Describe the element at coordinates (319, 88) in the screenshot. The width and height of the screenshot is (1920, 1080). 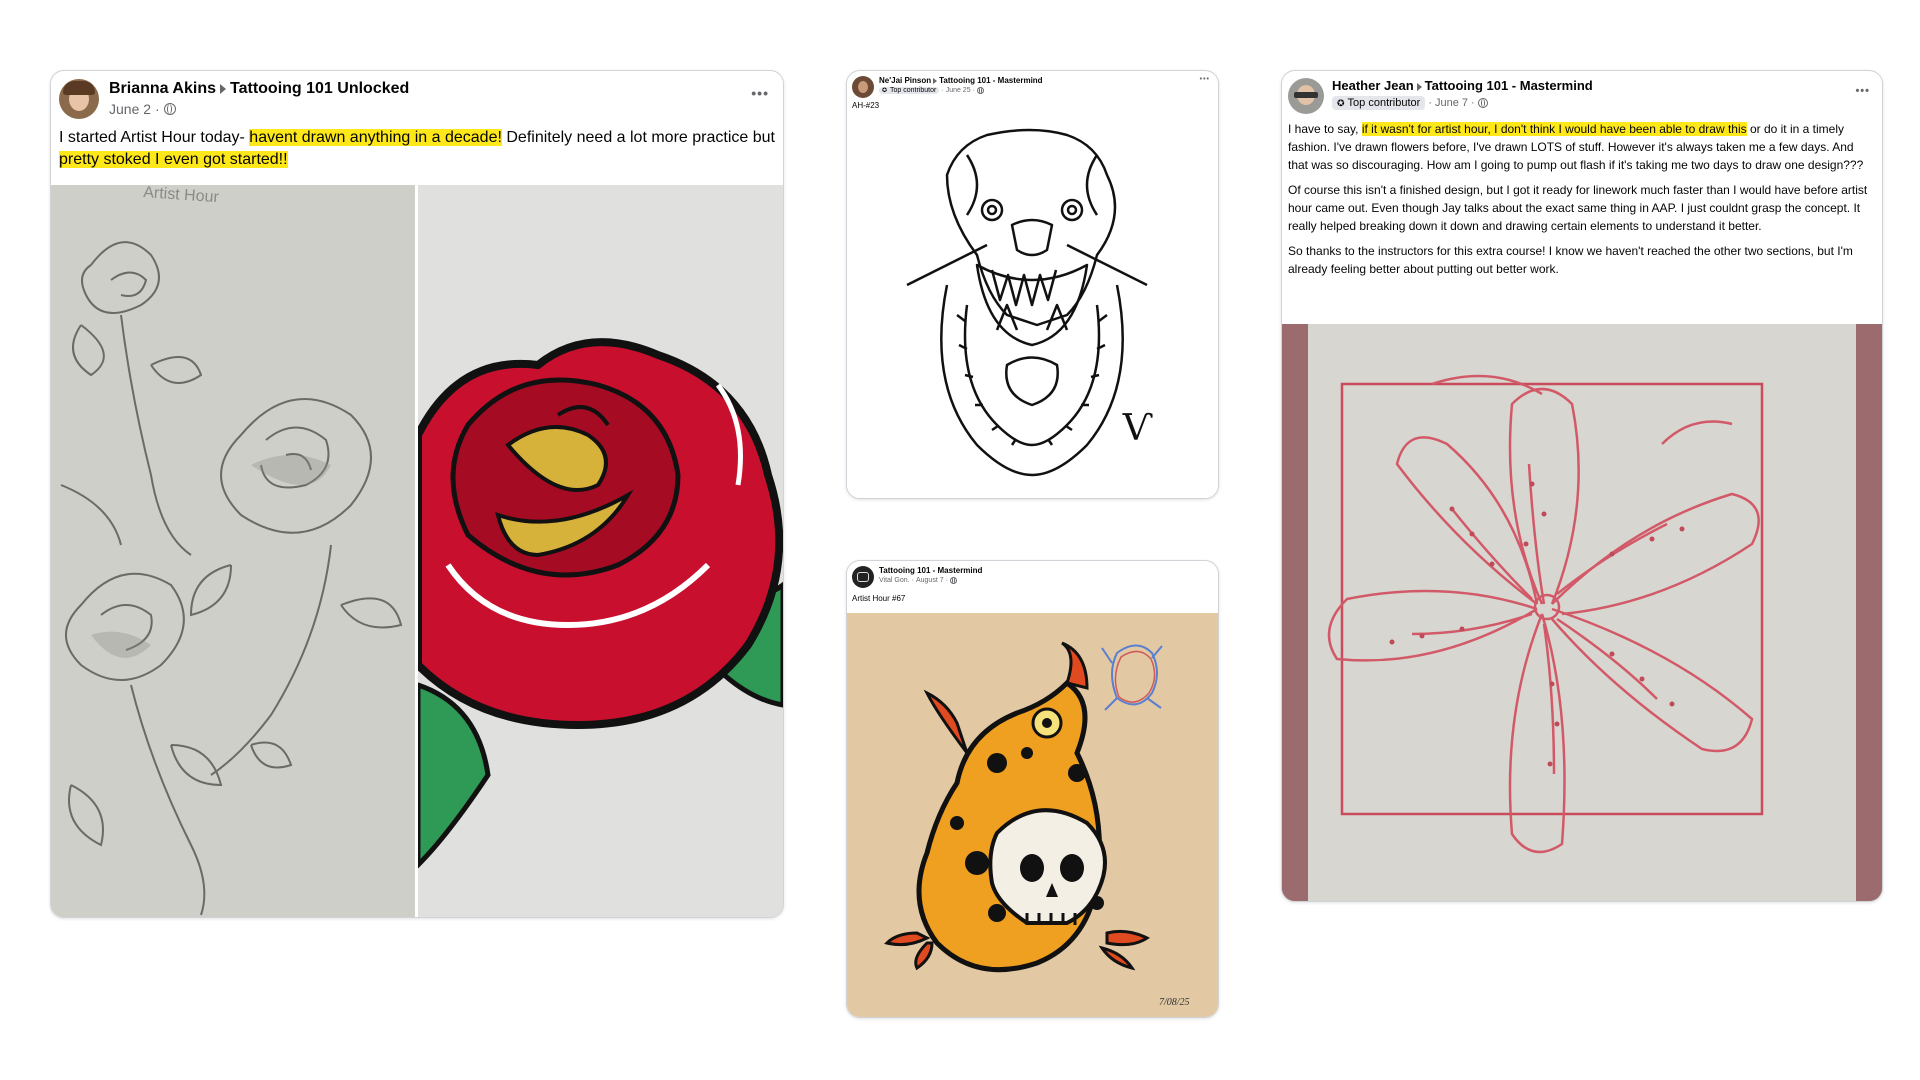
I see `group-name: Tattooing 101 Unlocked` at that location.